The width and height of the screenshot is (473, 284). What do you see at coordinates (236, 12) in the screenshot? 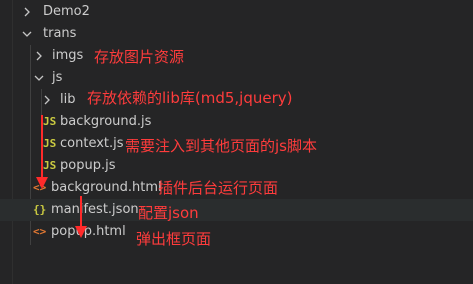
I see `tree-item-demo2: Demo2` at bounding box center [236, 12].